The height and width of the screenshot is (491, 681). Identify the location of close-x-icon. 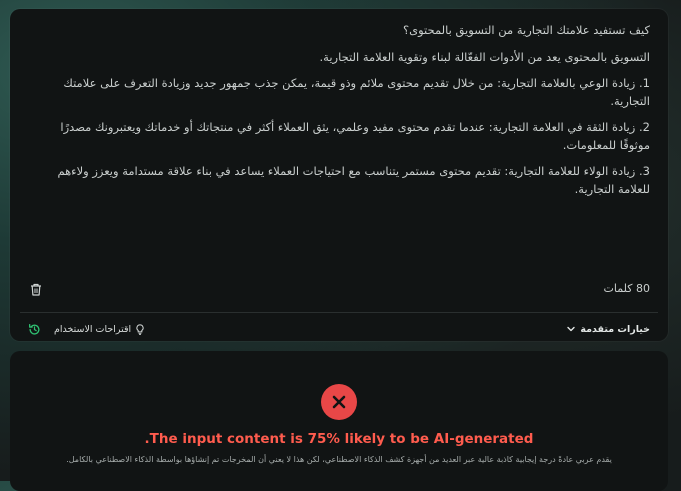
(339, 402).